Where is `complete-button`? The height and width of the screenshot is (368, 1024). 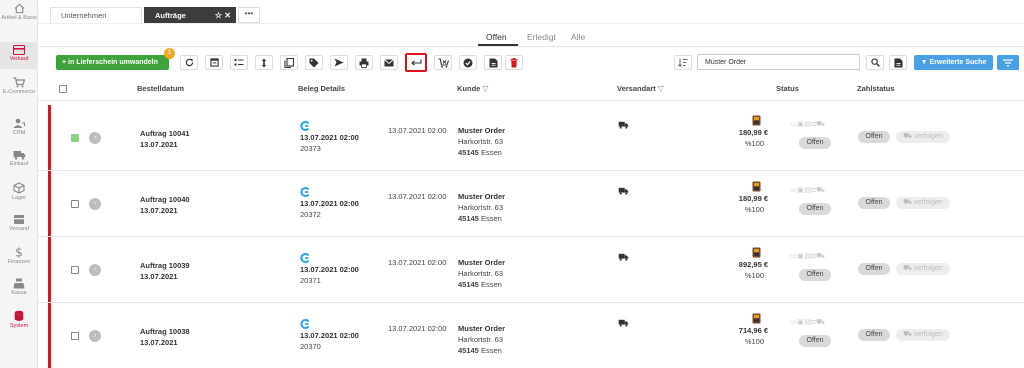 complete-button is located at coordinates (468, 62).